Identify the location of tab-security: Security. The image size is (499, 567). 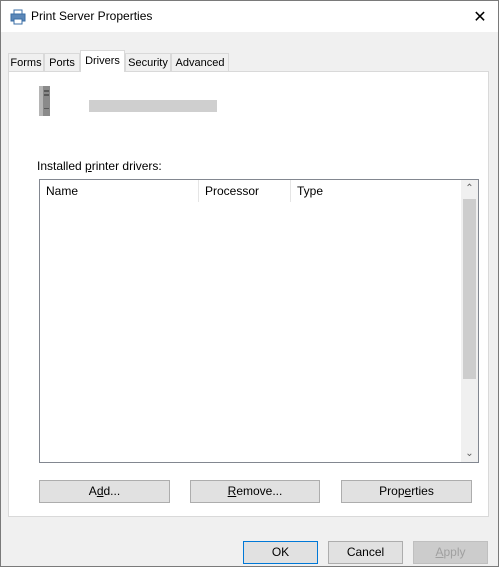
(148, 62).